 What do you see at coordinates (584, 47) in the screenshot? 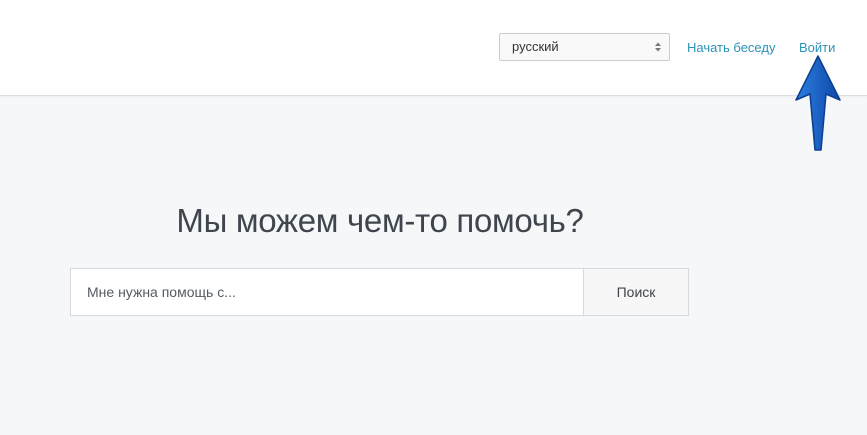
I see `language-select: русский` at bounding box center [584, 47].